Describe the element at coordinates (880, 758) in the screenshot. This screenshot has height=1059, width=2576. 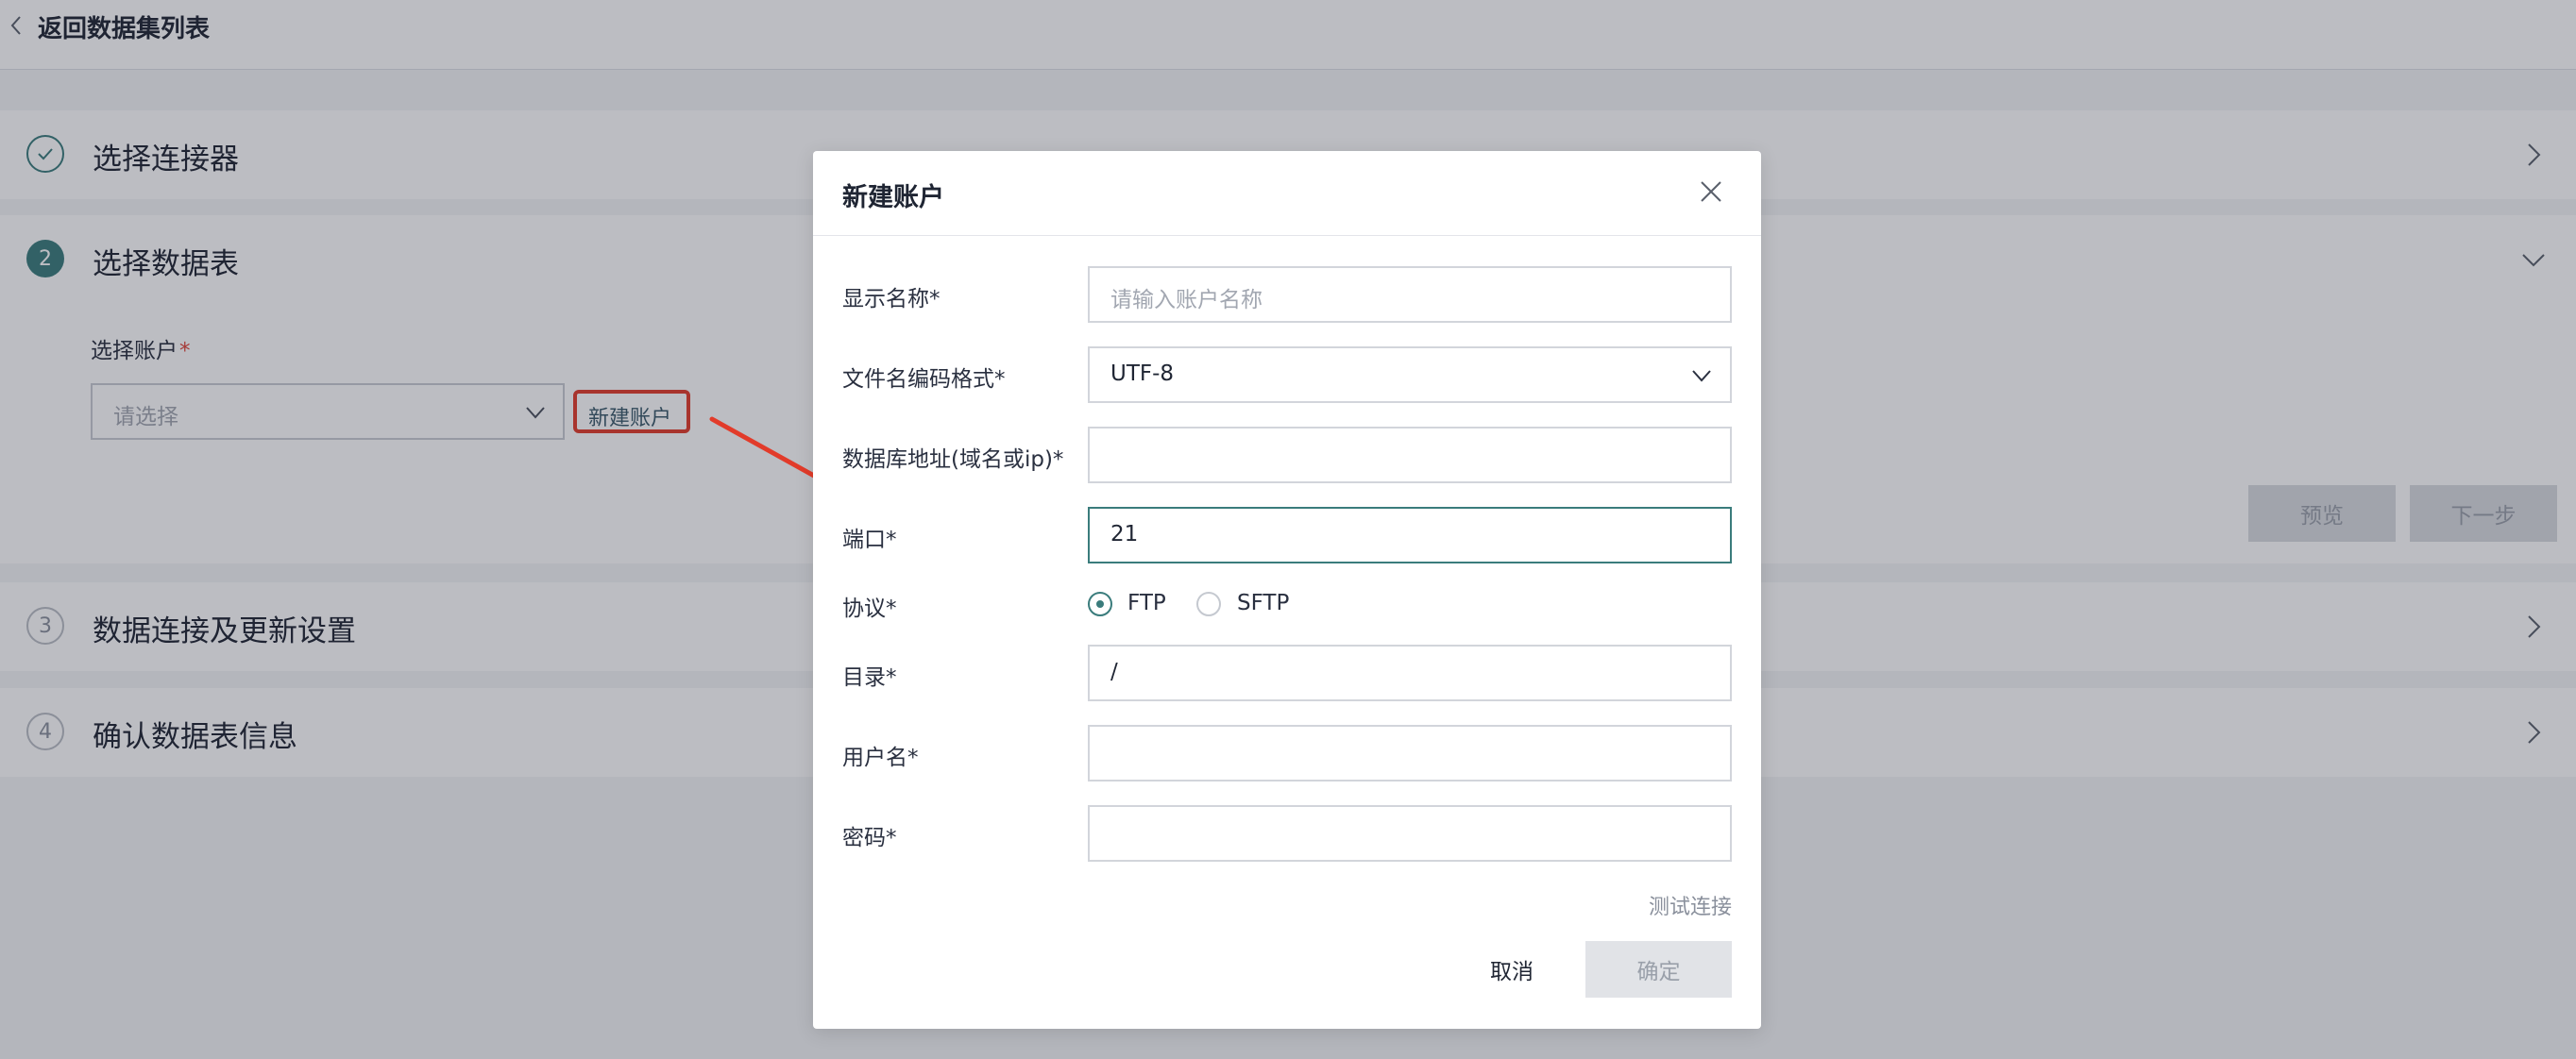
I see `username-label: 用户名*` at that location.